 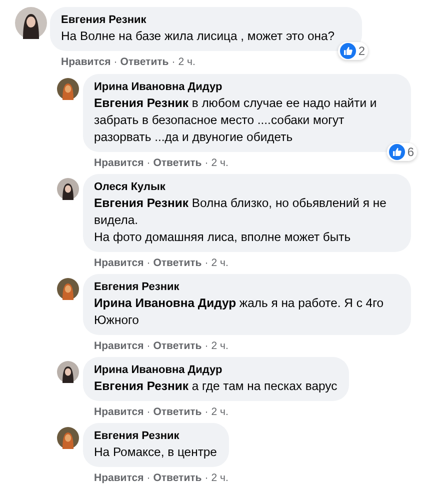 What do you see at coordinates (236, 120) in the screenshot?
I see `reply-text: Евгения Резник в любом случае ее надо найти и забрать в безопасное место ....собаки могут разорвать ...да и двуногие обидеть` at bounding box center [236, 120].